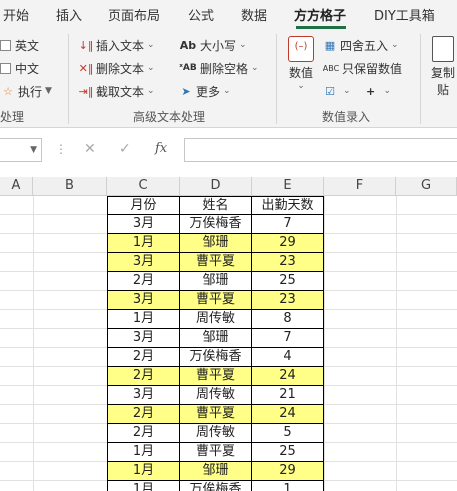  Describe the element at coordinates (404, 14) in the screenshot. I see `tab-diy-toolbox: DIY工具箱` at that location.